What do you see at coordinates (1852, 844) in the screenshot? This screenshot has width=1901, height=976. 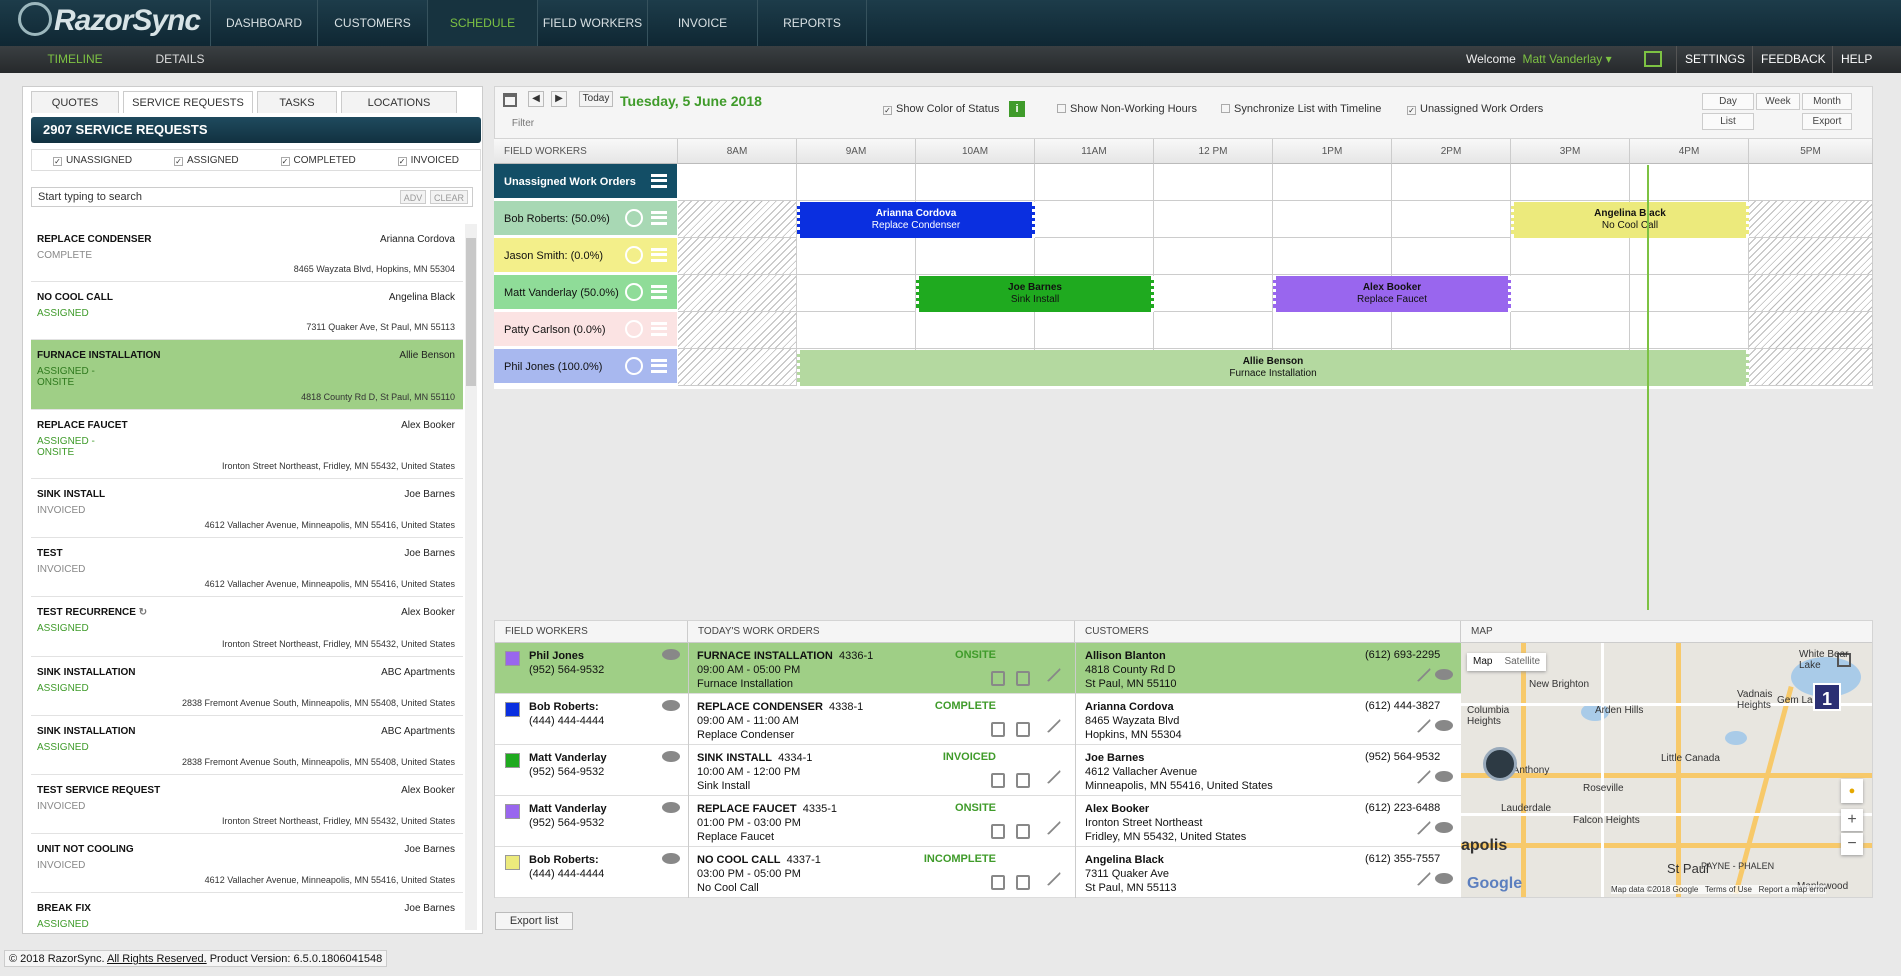 I see `zoom-out-button: −` at bounding box center [1852, 844].